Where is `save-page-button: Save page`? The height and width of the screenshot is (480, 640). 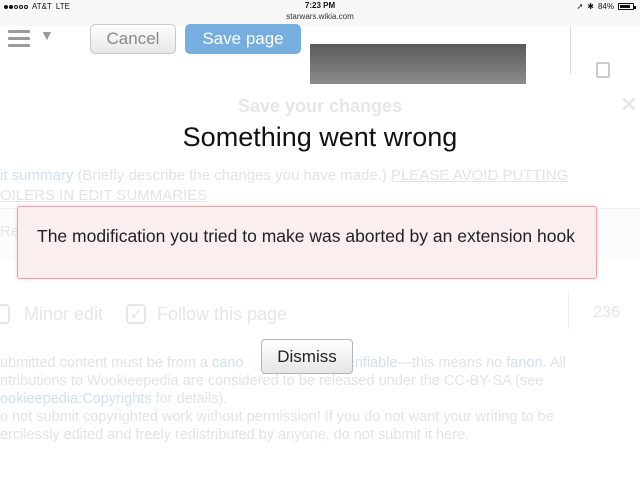 save-page-button: Save page is located at coordinates (243, 39).